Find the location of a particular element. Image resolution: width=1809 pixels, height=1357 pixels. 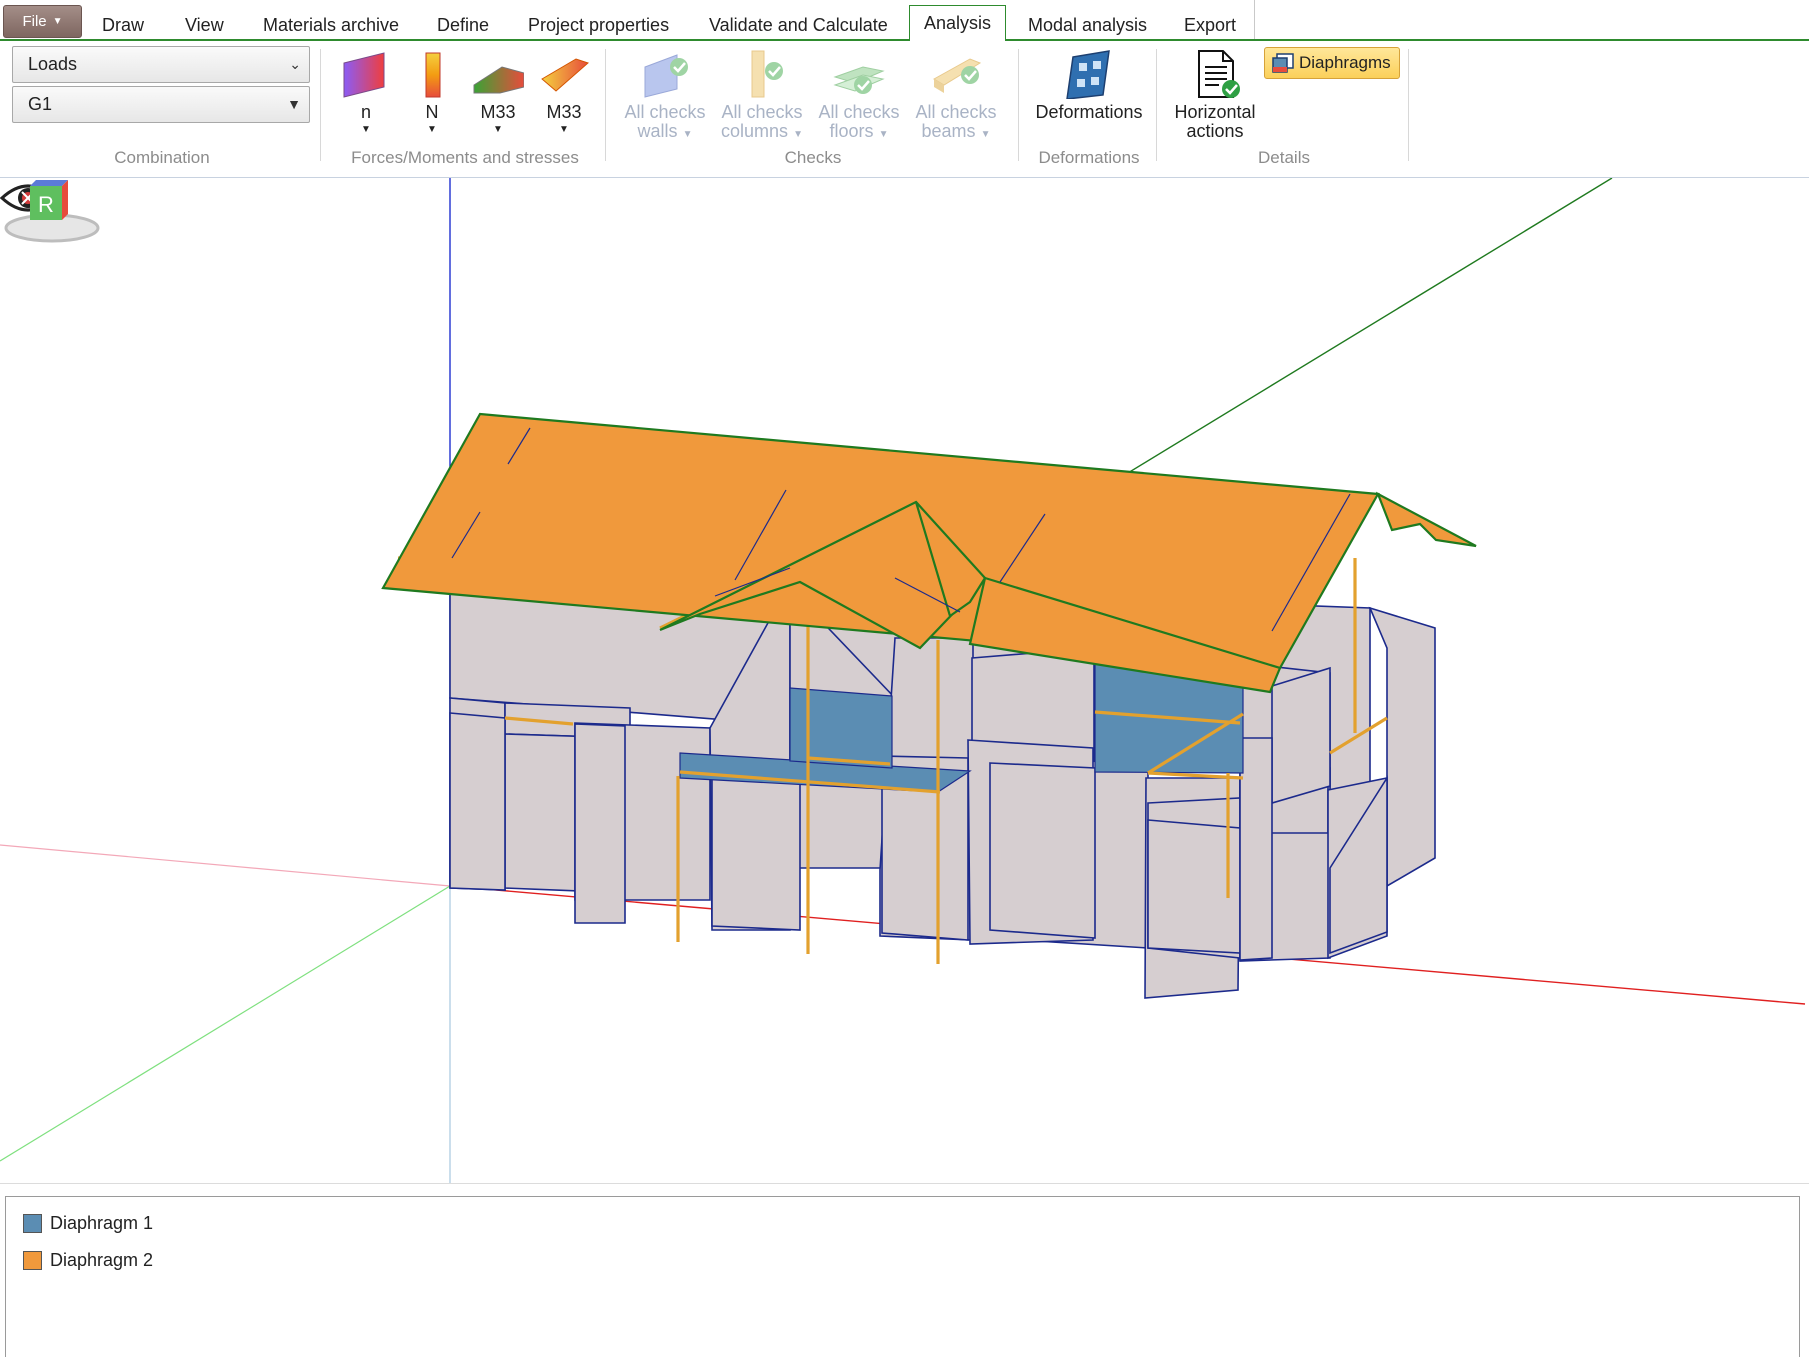

legend-panel: Diaphragm 1 Diaphragm 2 is located at coordinates (902, 1276).